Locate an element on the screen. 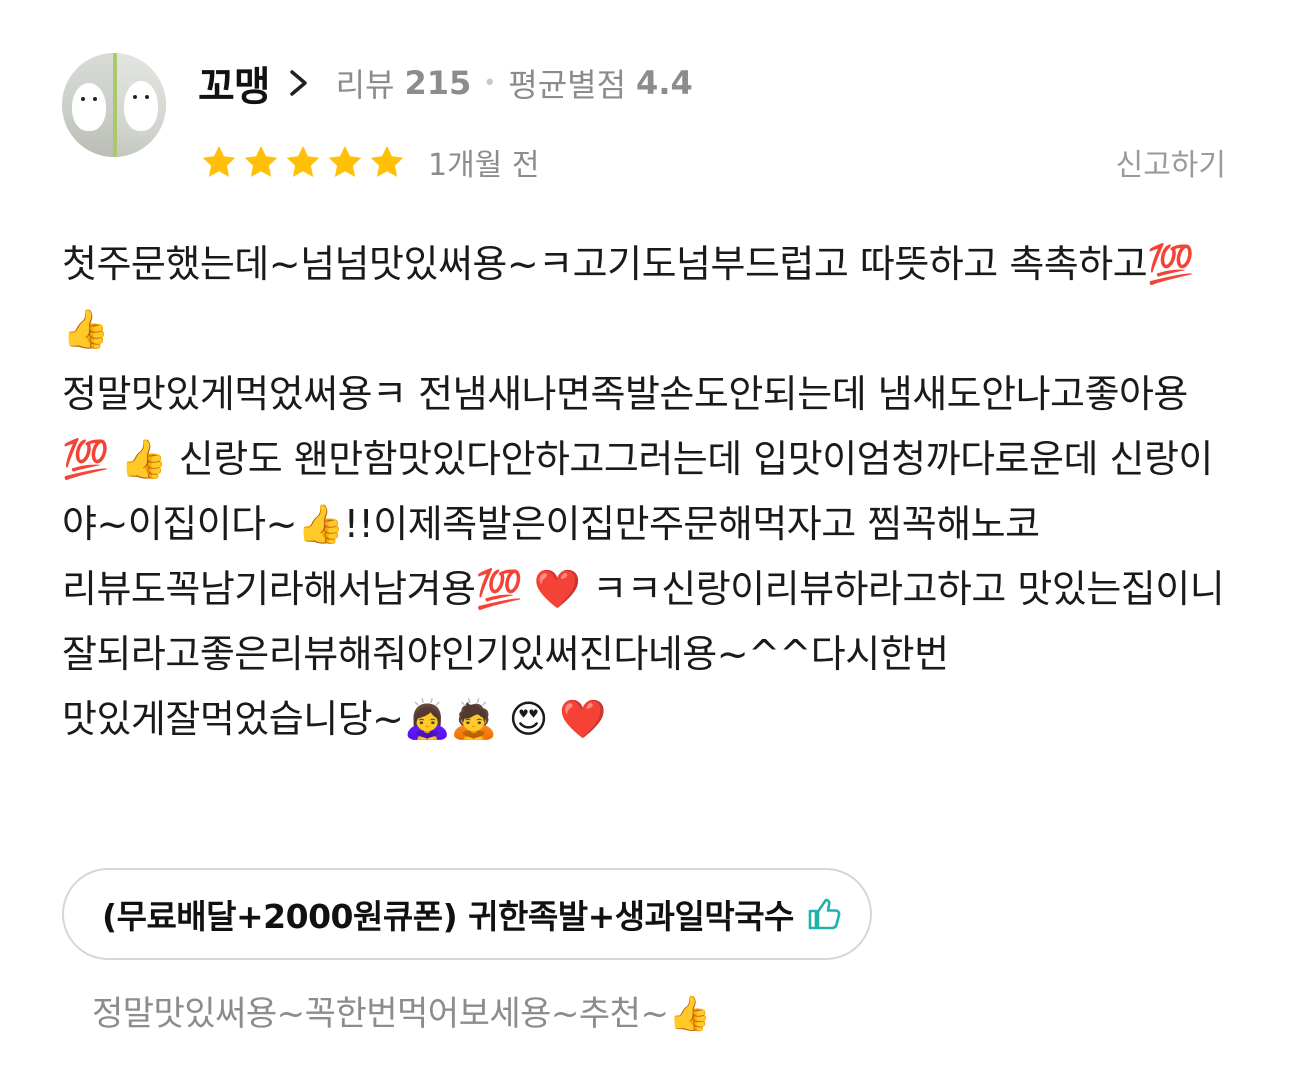 The height and width of the screenshot is (1076, 1290). dog-photo-left is located at coordinates (89, 107).